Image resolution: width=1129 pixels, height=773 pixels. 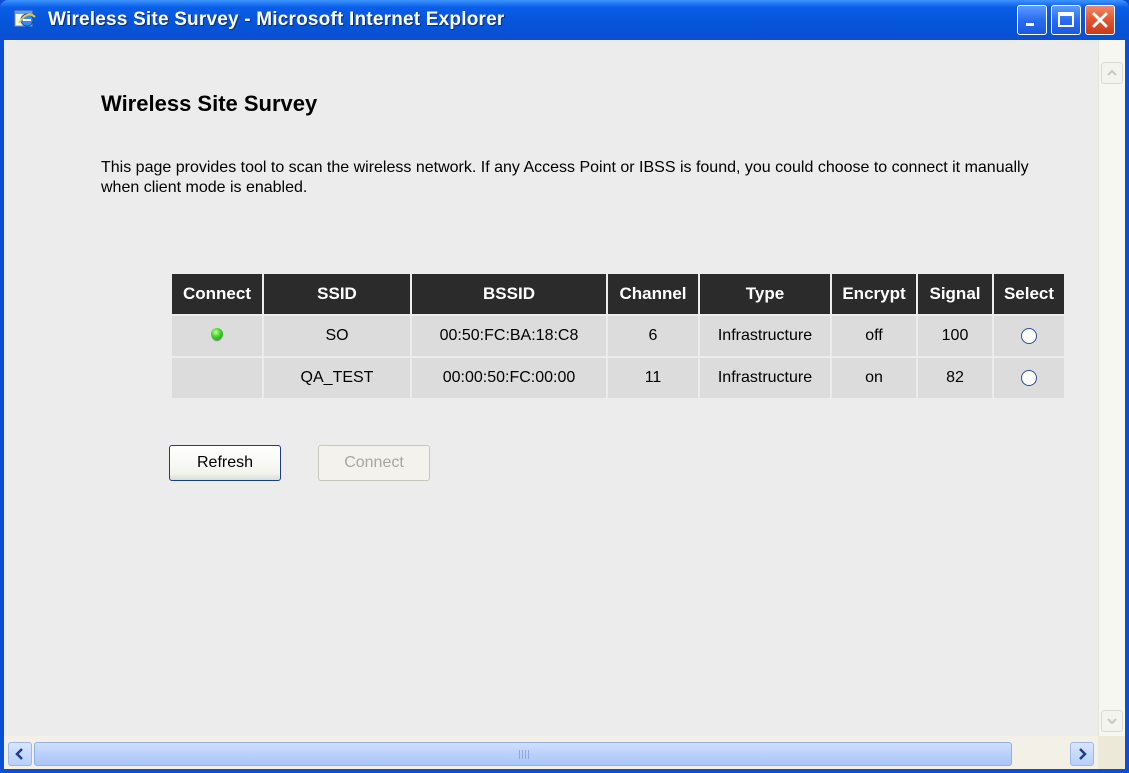 I want to click on internet-explorer-icon, so click(x=25, y=18).